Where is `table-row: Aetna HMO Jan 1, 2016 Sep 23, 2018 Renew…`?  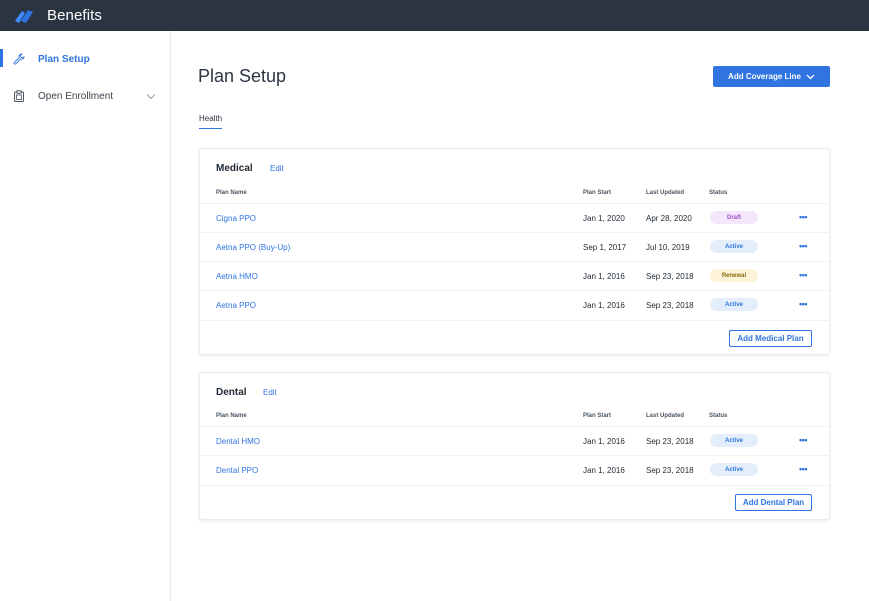
table-row: Aetna HMO Jan 1, 2016 Sep 23, 2018 Renew… is located at coordinates (514, 275).